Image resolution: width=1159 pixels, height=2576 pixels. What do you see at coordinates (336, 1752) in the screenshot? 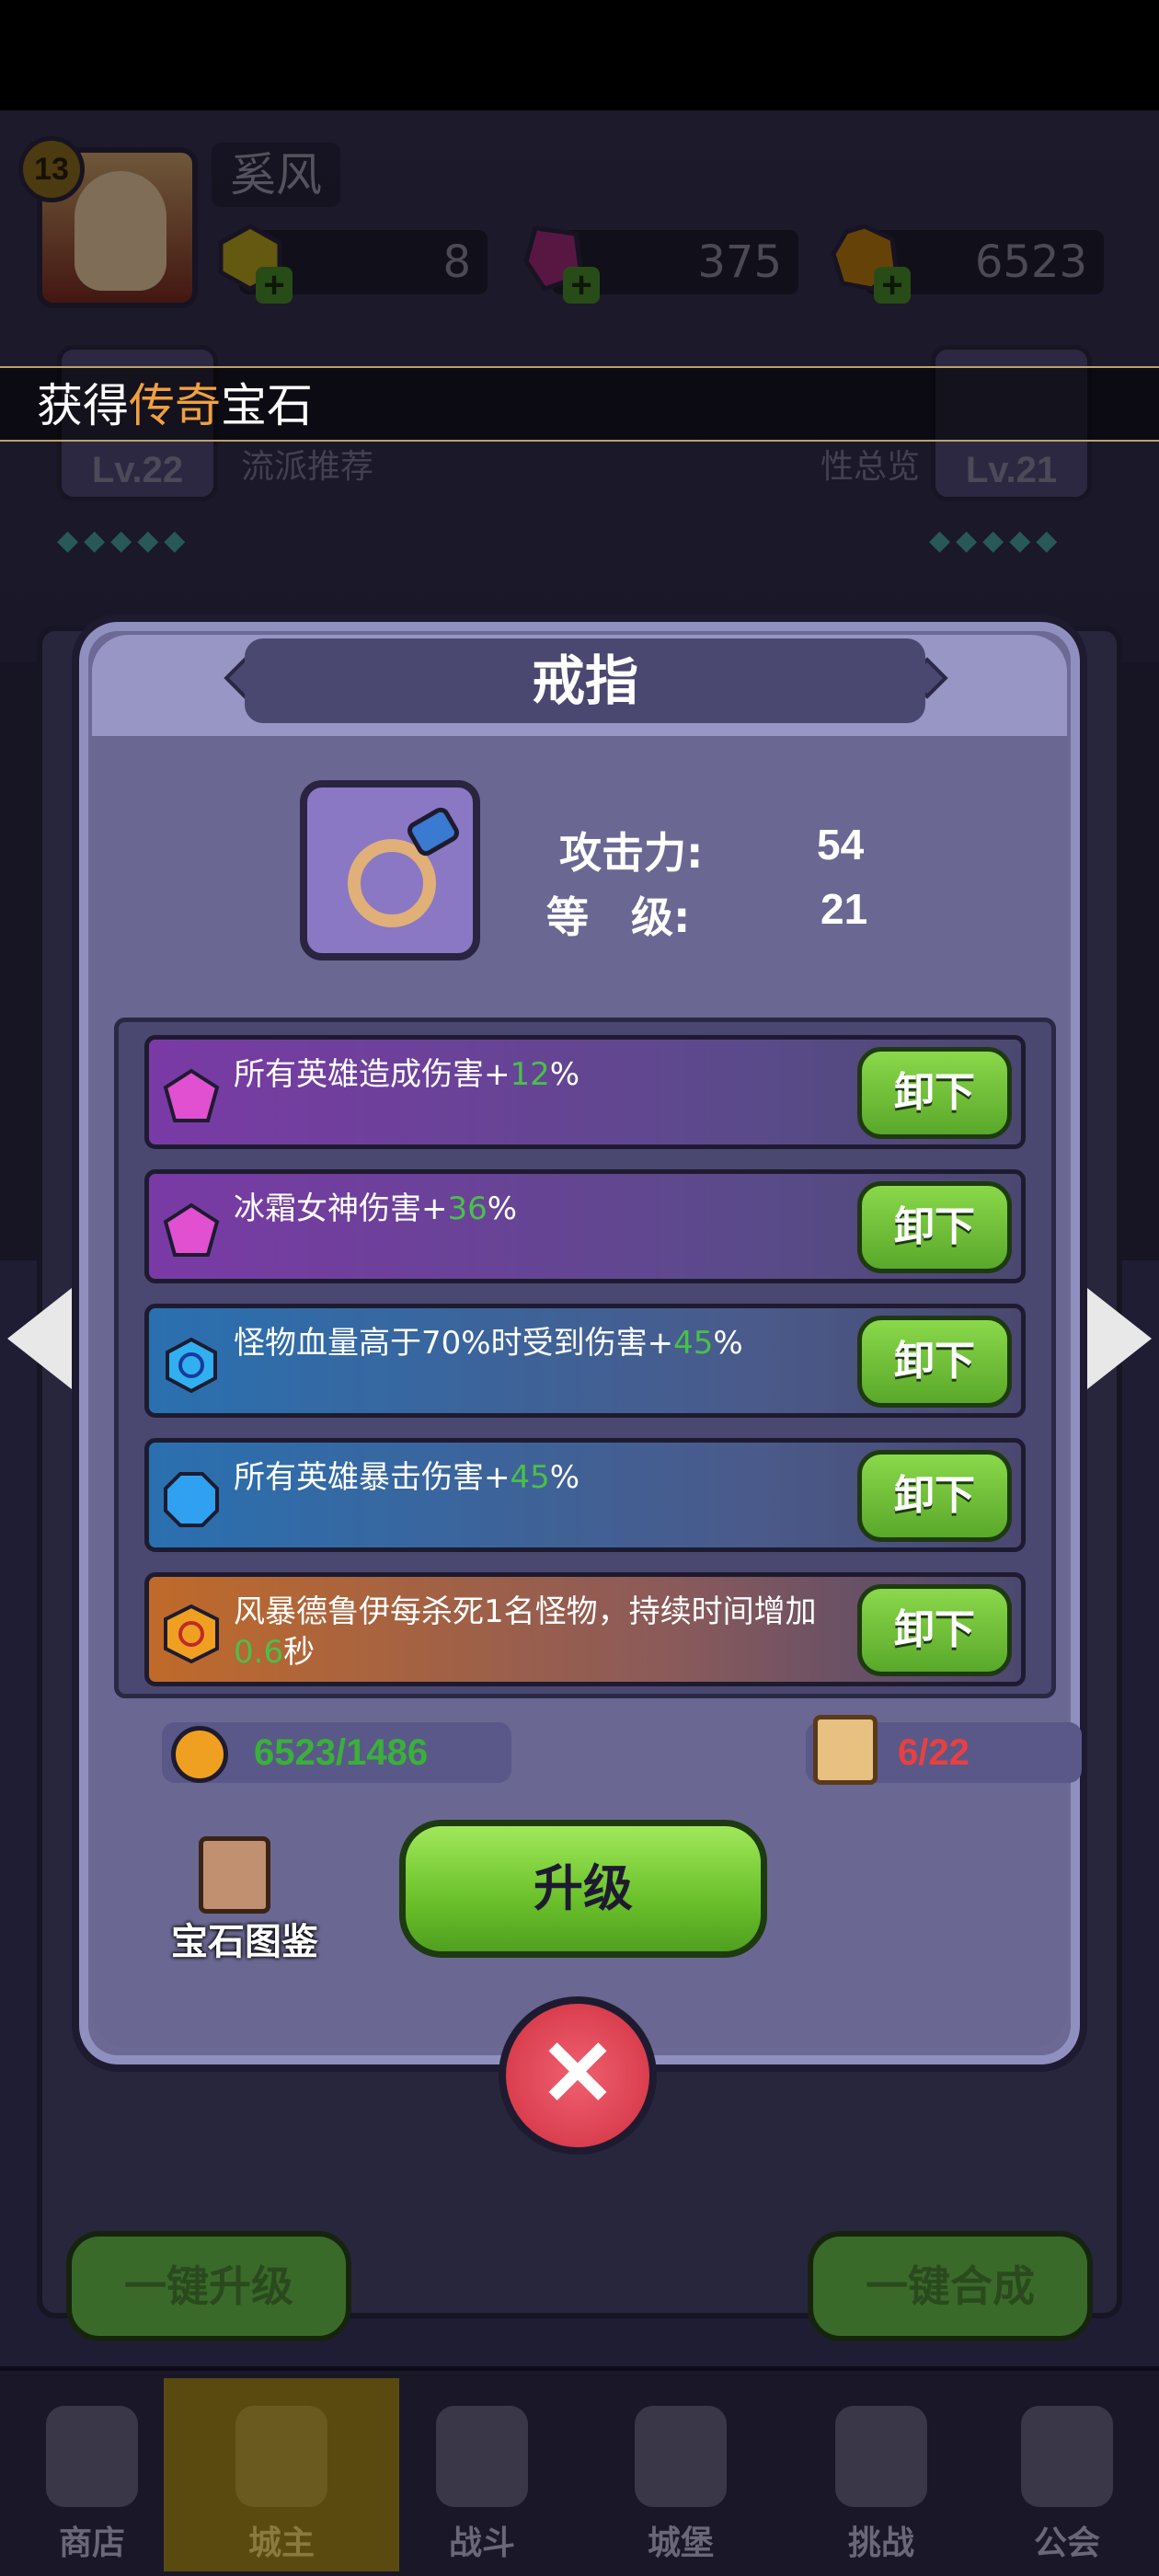
I see `upgrade-coin-cost: 6523/1486` at bounding box center [336, 1752].